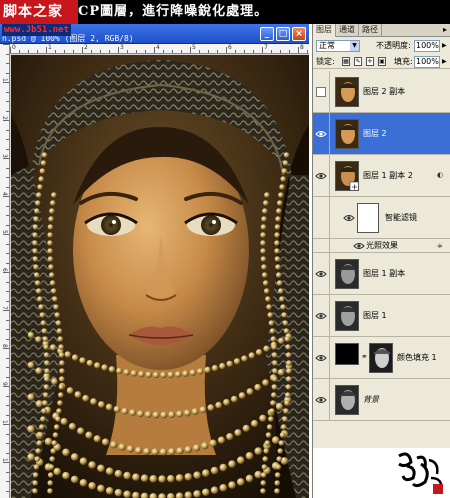 This screenshot has height=498, width=450. What do you see at coordinates (159, 49) in the screenshot?
I see `horizontal-ruler: 0 1 2 3 4 5 6 7 8` at bounding box center [159, 49].